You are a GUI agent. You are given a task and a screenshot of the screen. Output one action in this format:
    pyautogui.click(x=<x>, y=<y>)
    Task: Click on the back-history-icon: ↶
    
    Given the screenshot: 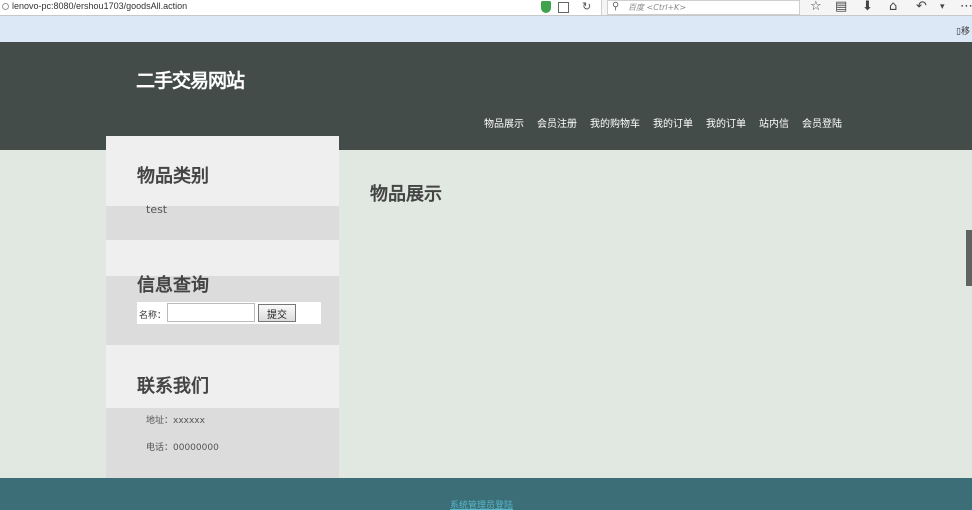 What is the action you would take?
    pyautogui.click(x=921, y=7)
    